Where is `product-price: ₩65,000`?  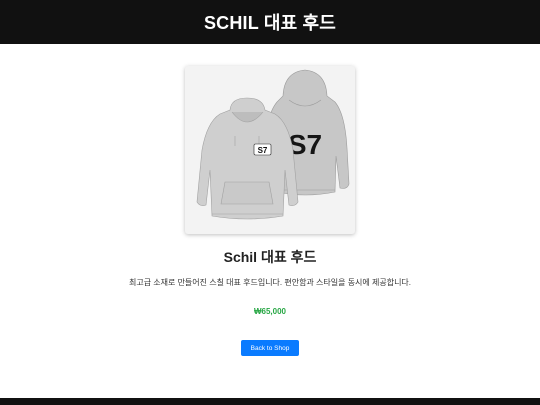
product-price: ₩65,000 is located at coordinates (270, 311).